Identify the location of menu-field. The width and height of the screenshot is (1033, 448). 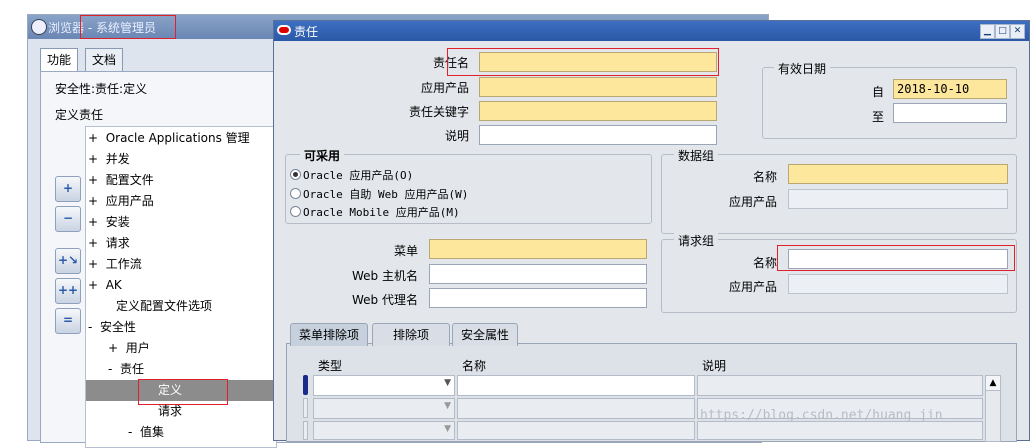
(538, 249).